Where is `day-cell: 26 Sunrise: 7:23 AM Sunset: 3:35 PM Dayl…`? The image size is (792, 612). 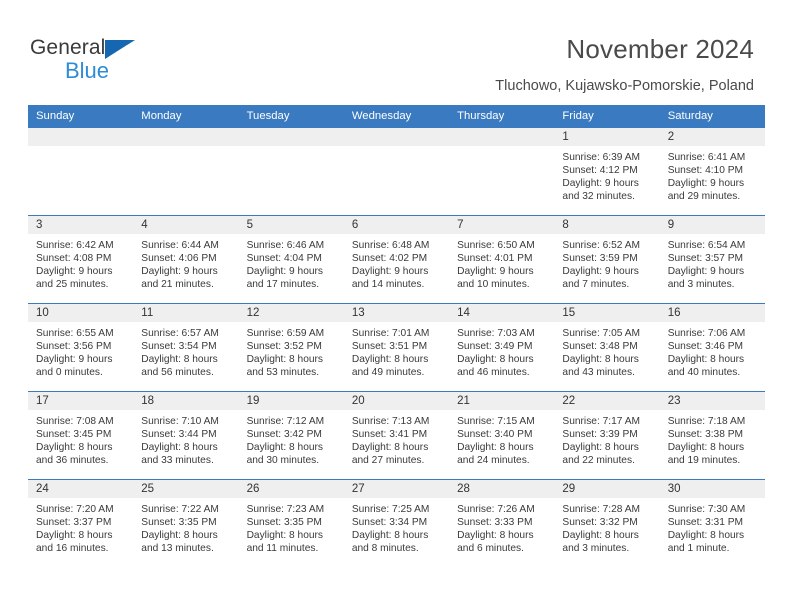
day-cell: 26 Sunrise: 7:23 AM Sunset: 3:35 PM Dayl… is located at coordinates (291, 523).